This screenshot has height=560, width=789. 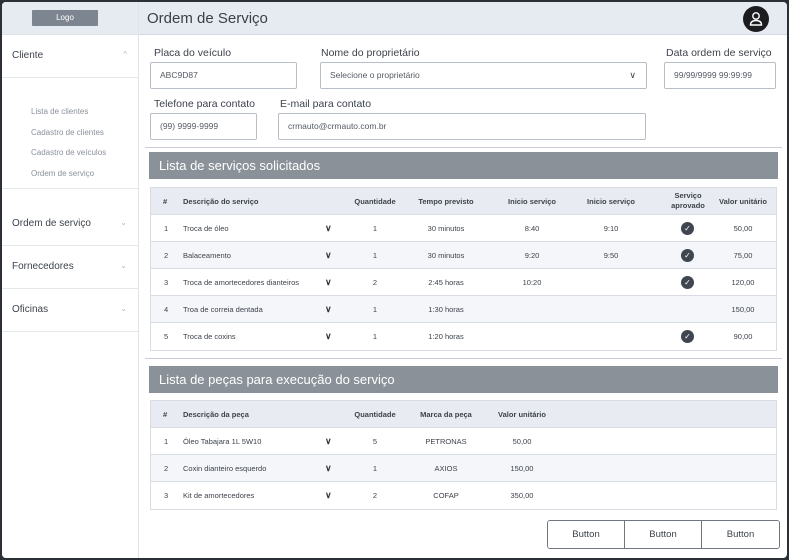 What do you see at coordinates (62, 173) in the screenshot?
I see `submenu-item-ordem-servico: Ordem de serviço` at bounding box center [62, 173].